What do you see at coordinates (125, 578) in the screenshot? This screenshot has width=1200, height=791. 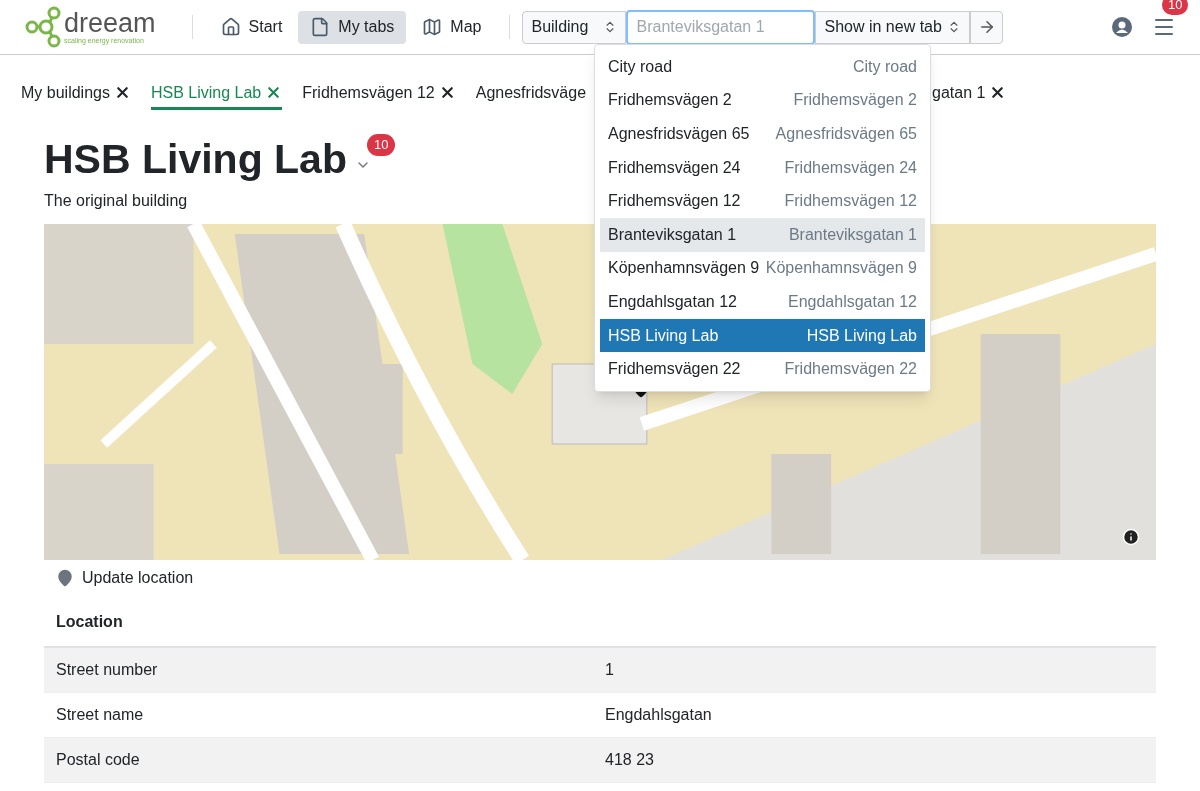 I see `update-location-link: Update location` at bounding box center [125, 578].